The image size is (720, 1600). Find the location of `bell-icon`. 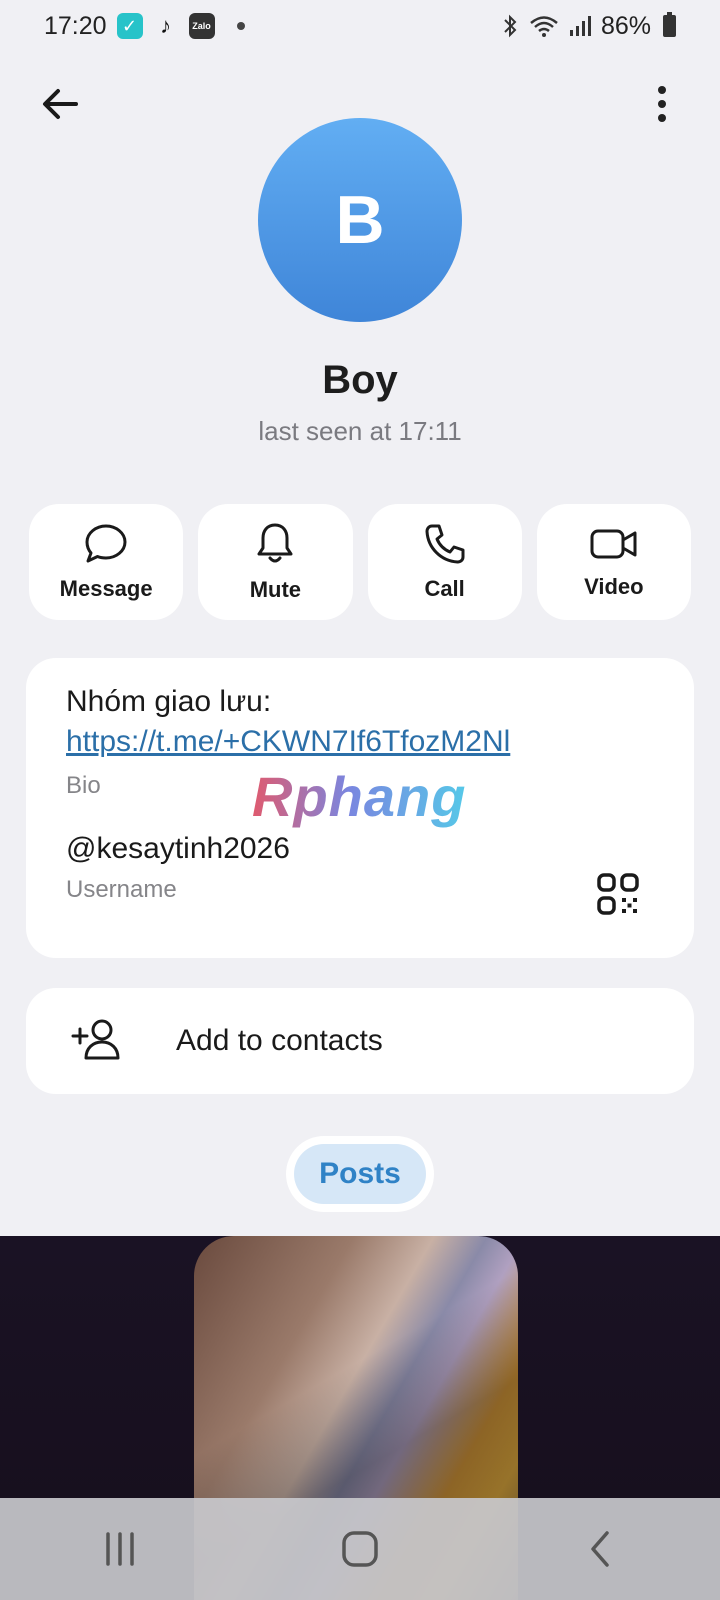

bell-icon is located at coordinates (275, 544).